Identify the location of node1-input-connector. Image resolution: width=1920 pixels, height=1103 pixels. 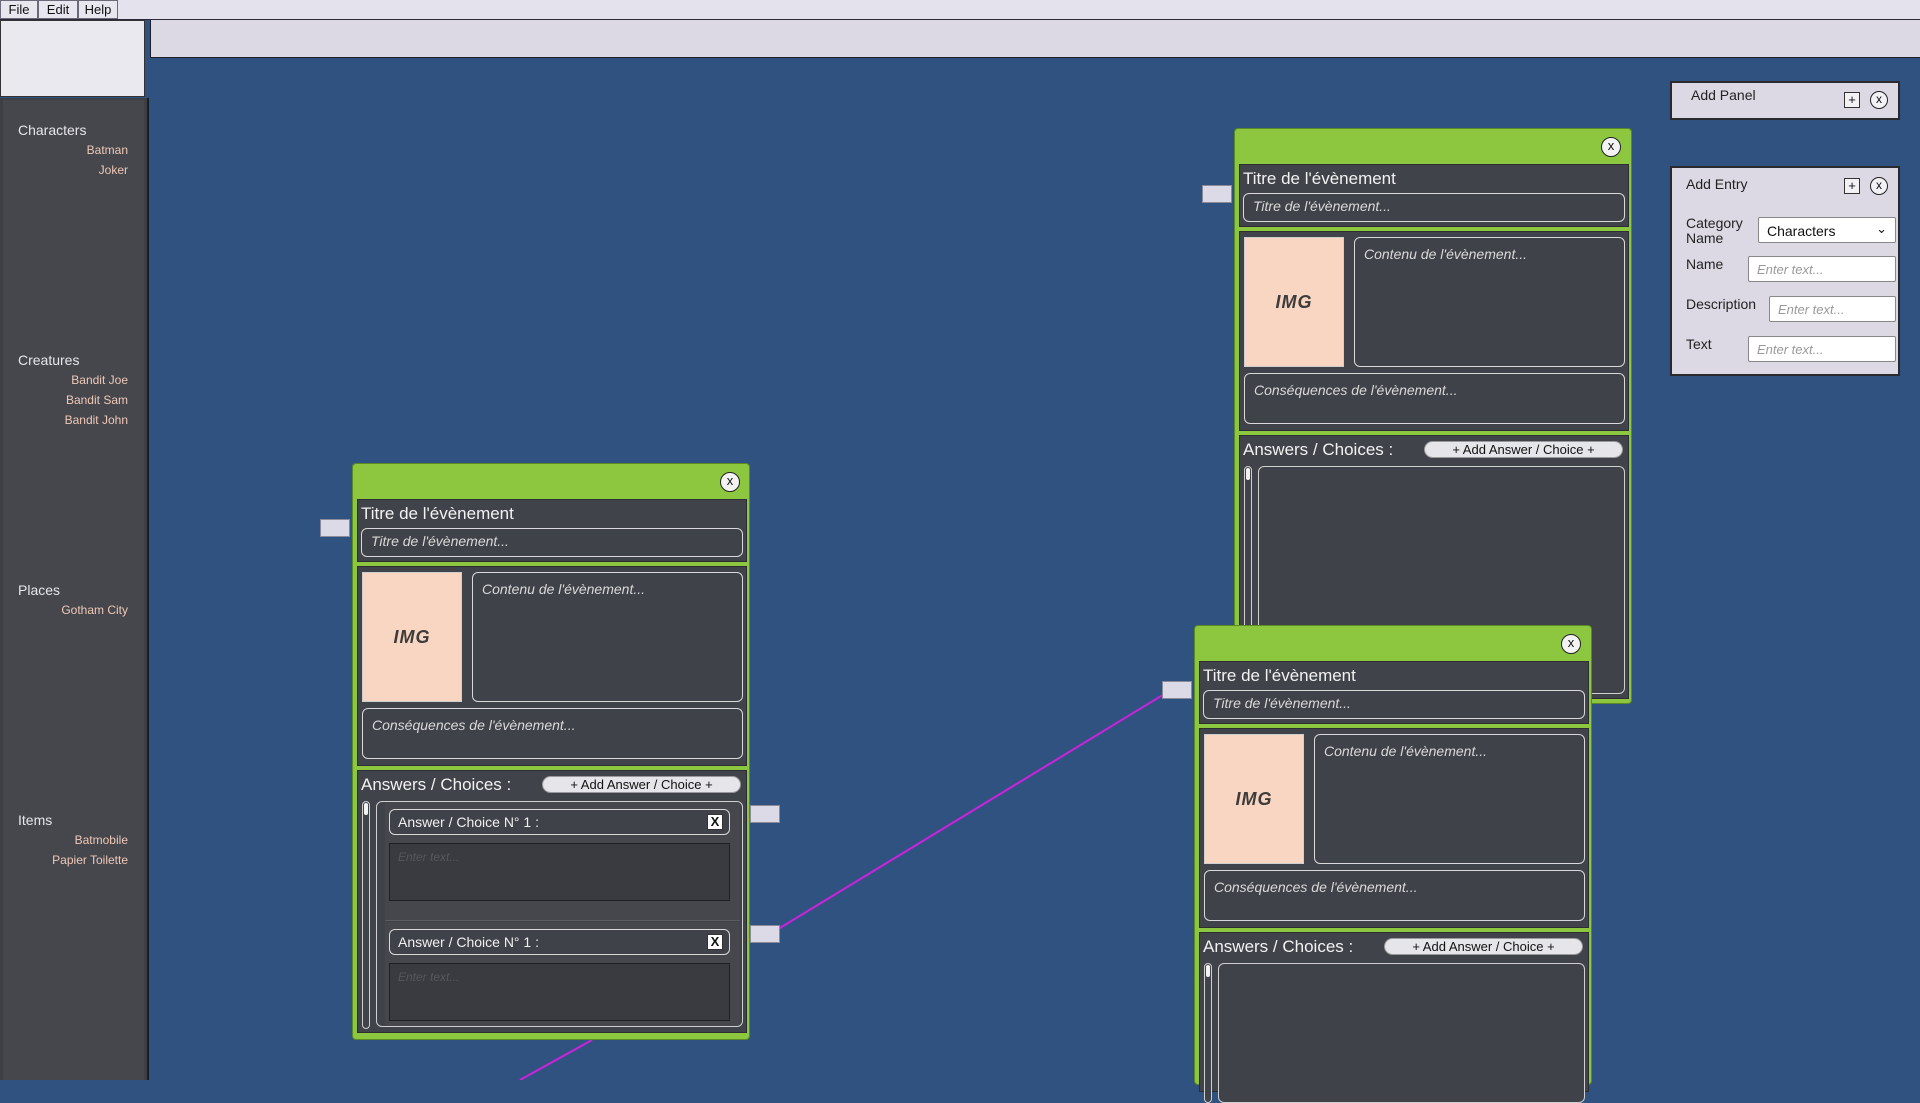
(335, 528).